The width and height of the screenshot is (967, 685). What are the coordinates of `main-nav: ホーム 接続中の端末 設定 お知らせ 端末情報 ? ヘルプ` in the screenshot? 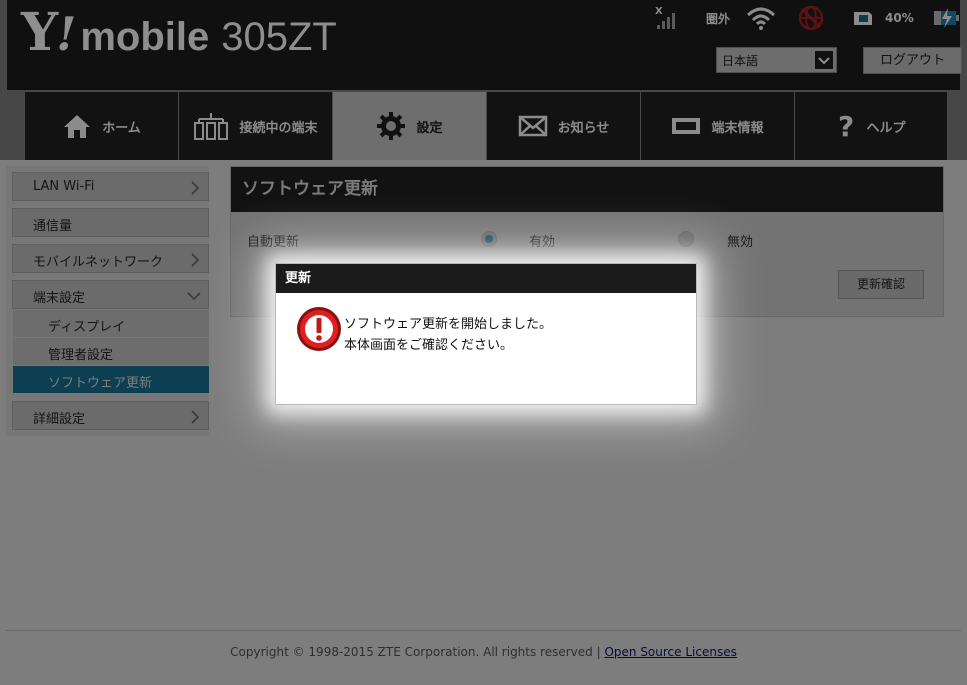 It's located at (483, 126).